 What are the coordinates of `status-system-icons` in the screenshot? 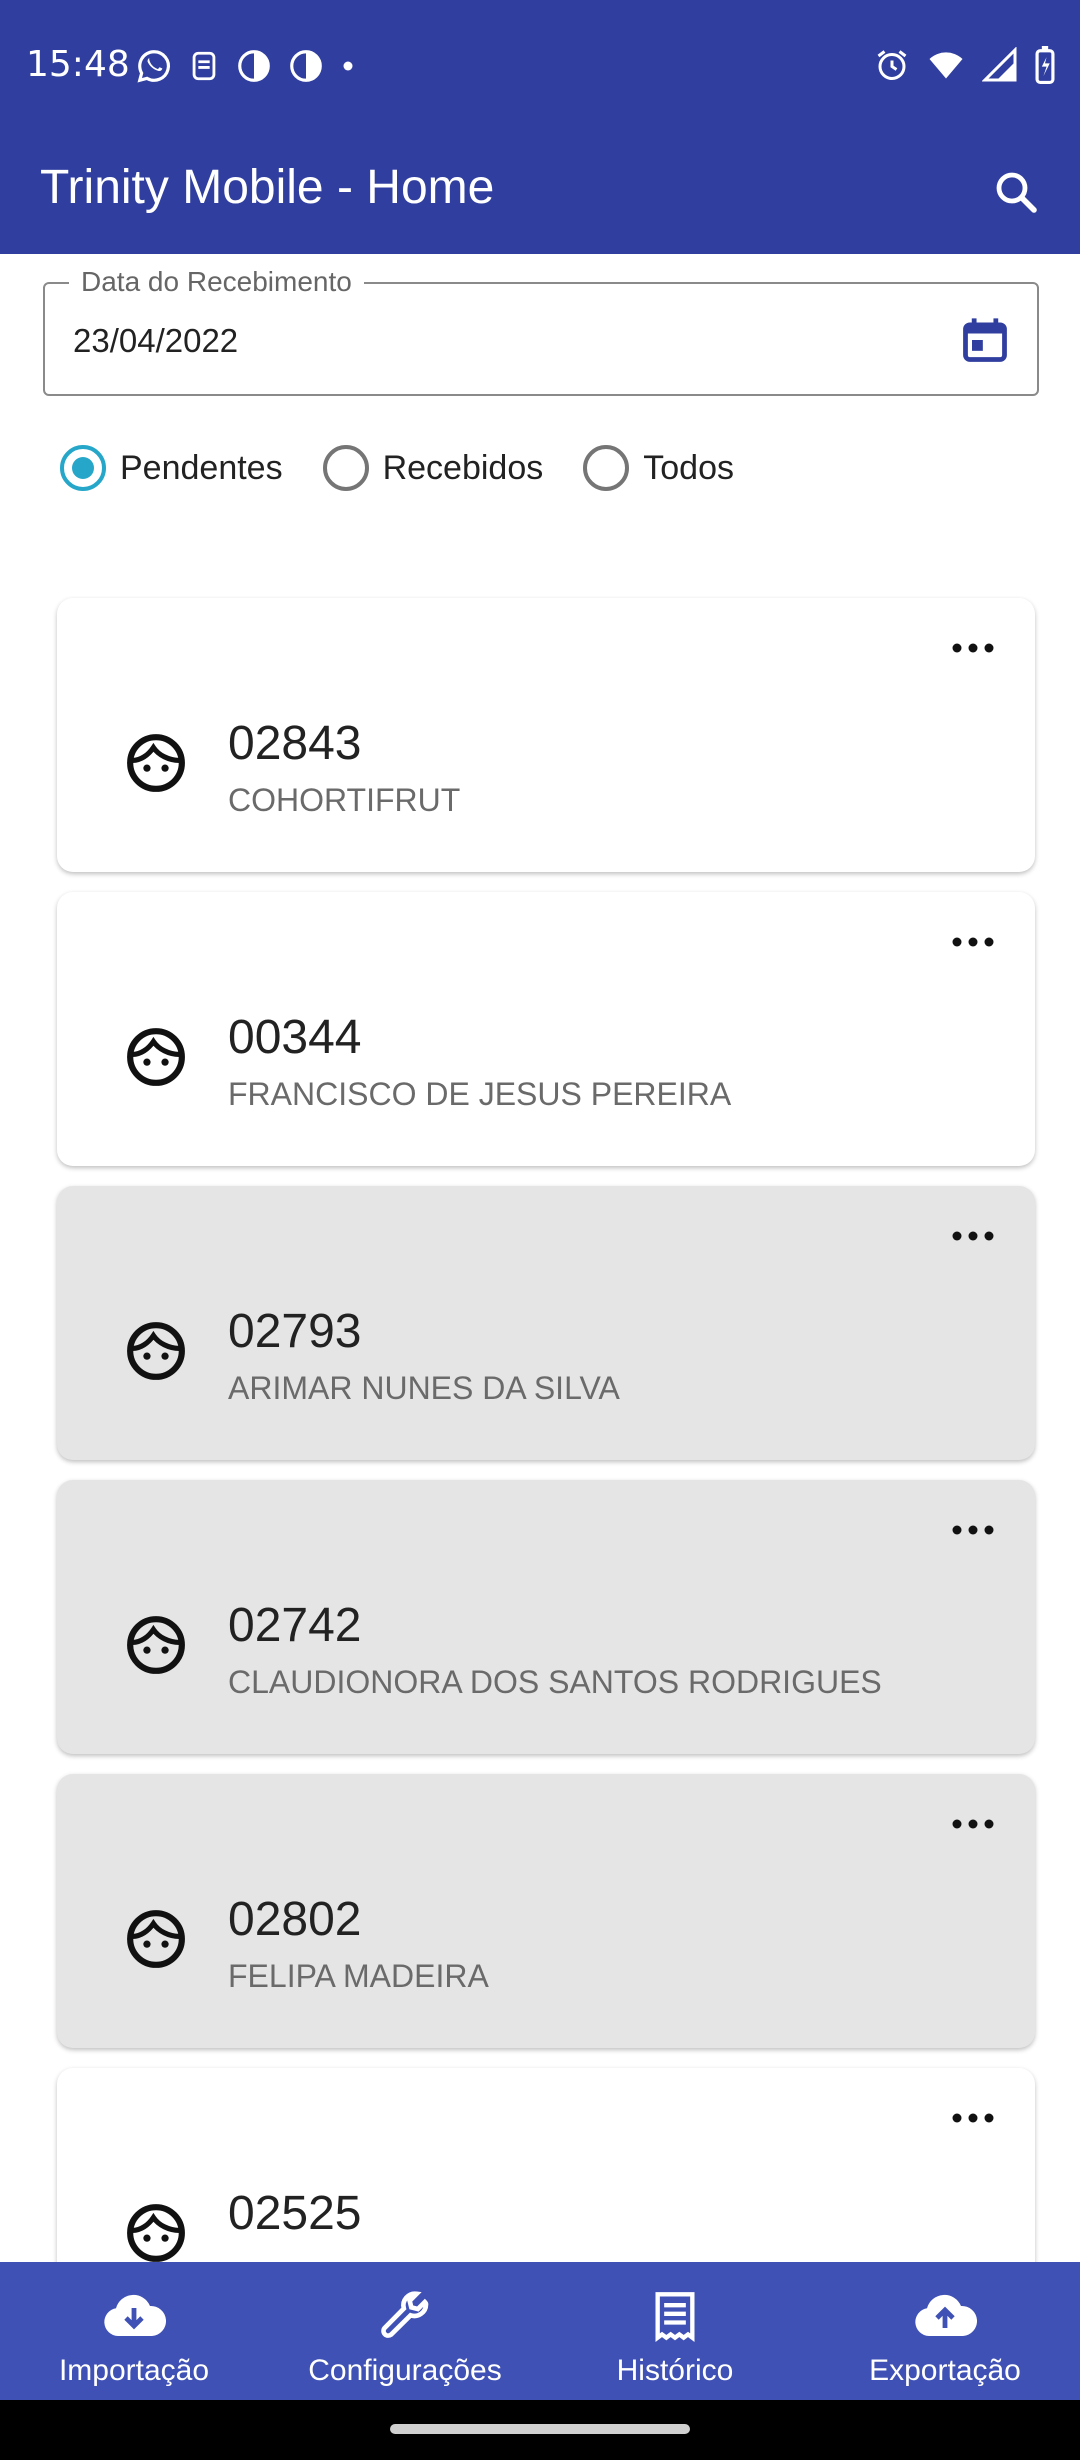 It's located at (965, 65).